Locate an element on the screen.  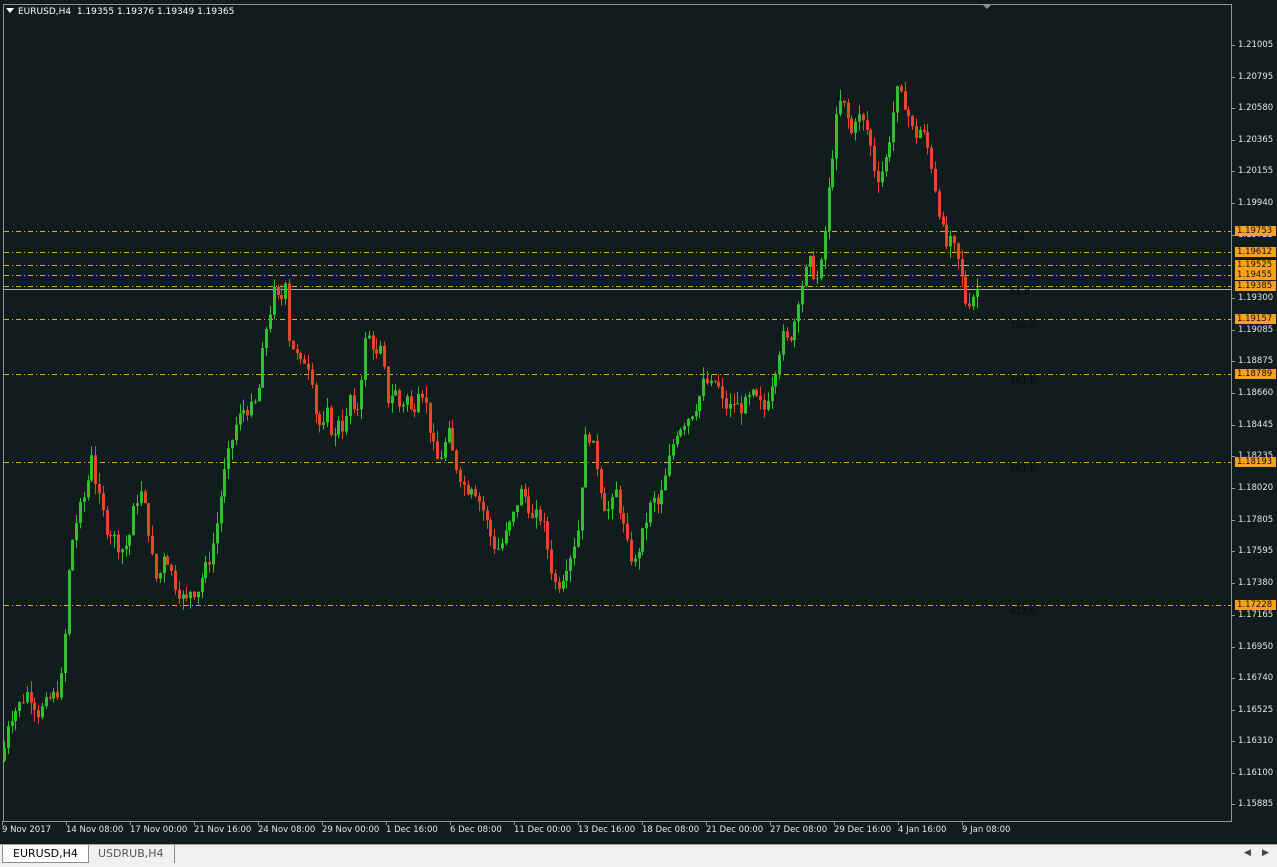
time-axis-label: 13 Dec 16:00 is located at coordinates (607, 830).